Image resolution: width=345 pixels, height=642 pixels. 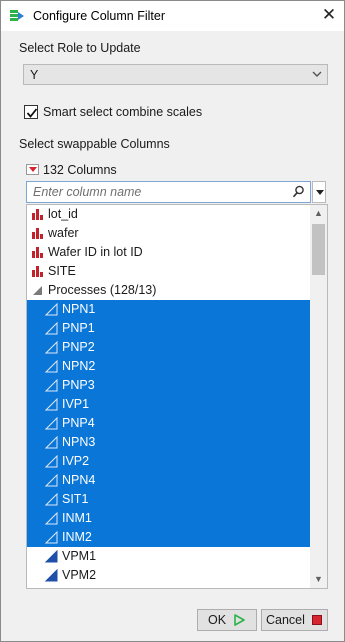 I want to click on columns-section-label: Select swappable Columns, so click(x=94, y=144).